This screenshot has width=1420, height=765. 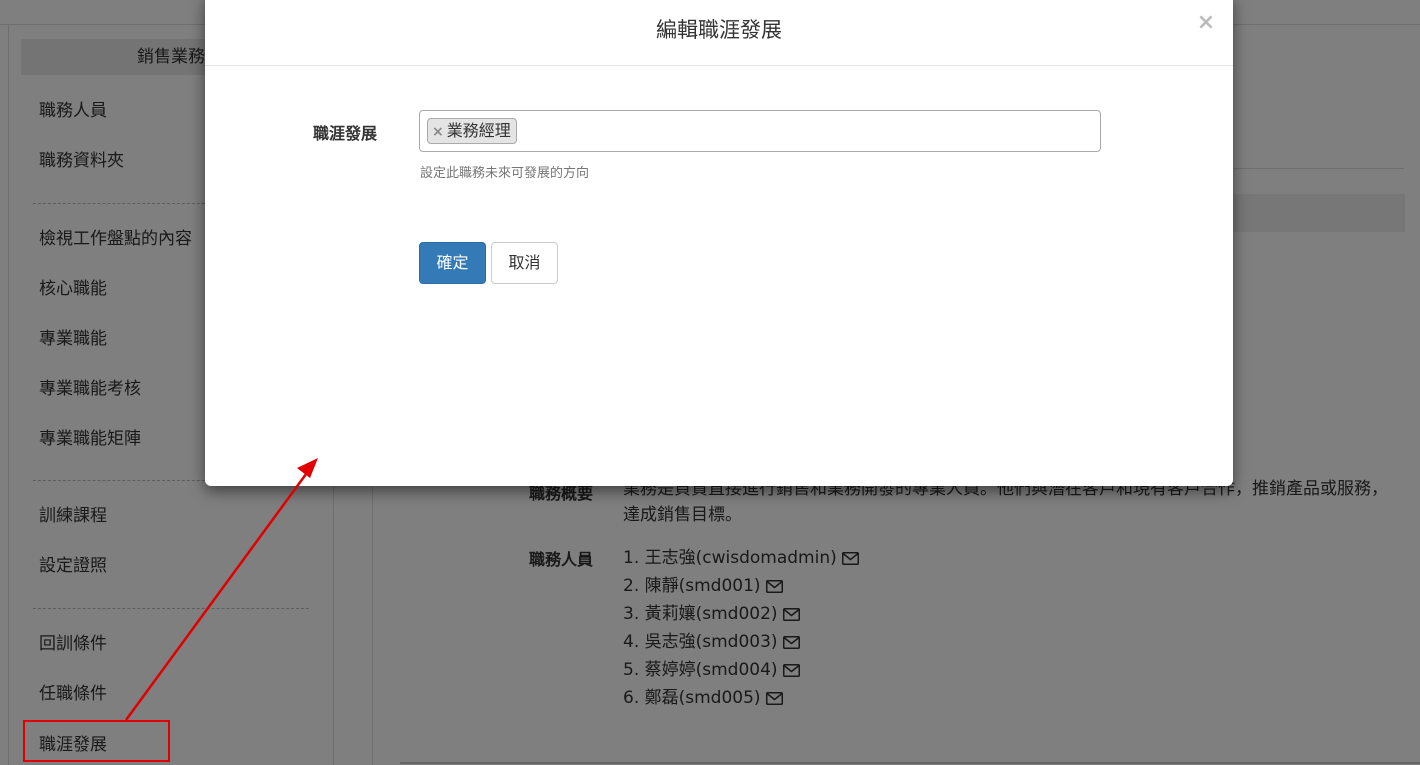 What do you see at coordinates (438, 132) in the screenshot?
I see `tag-remove-icon: ×` at bounding box center [438, 132].